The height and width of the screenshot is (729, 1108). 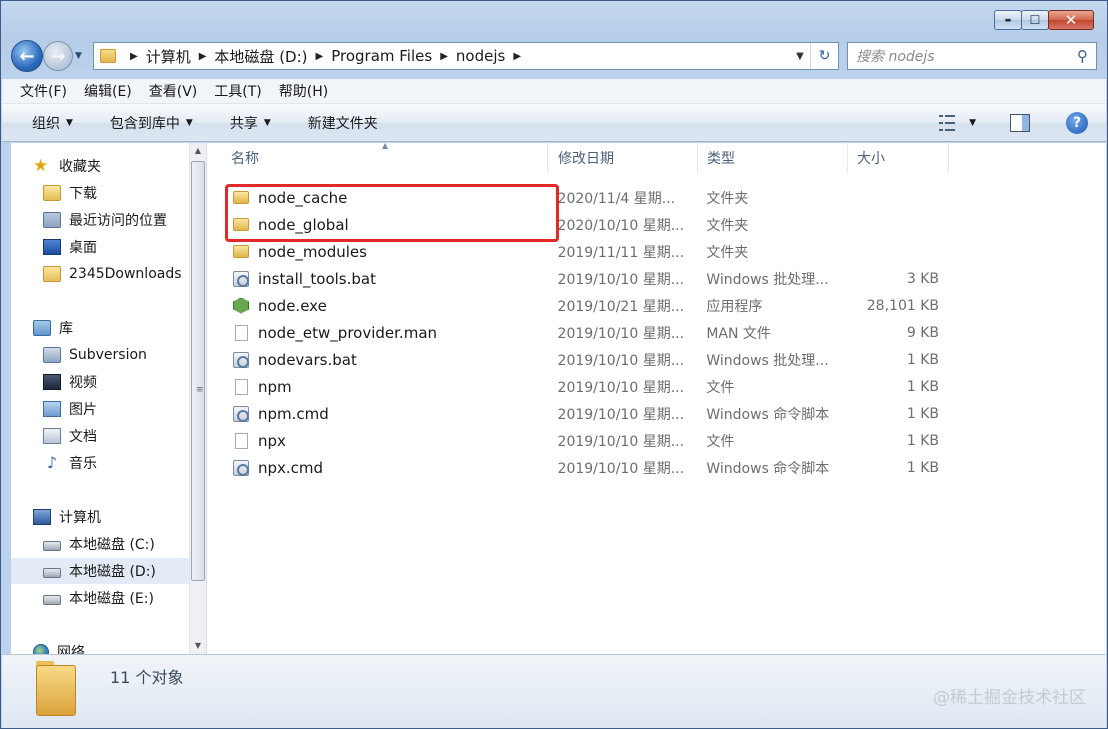 What do you see at coordinates (100, 274) in the screenshot?
I see `nav-item-2345downloads: 2345Downloads` at bounding box center [100, 274].